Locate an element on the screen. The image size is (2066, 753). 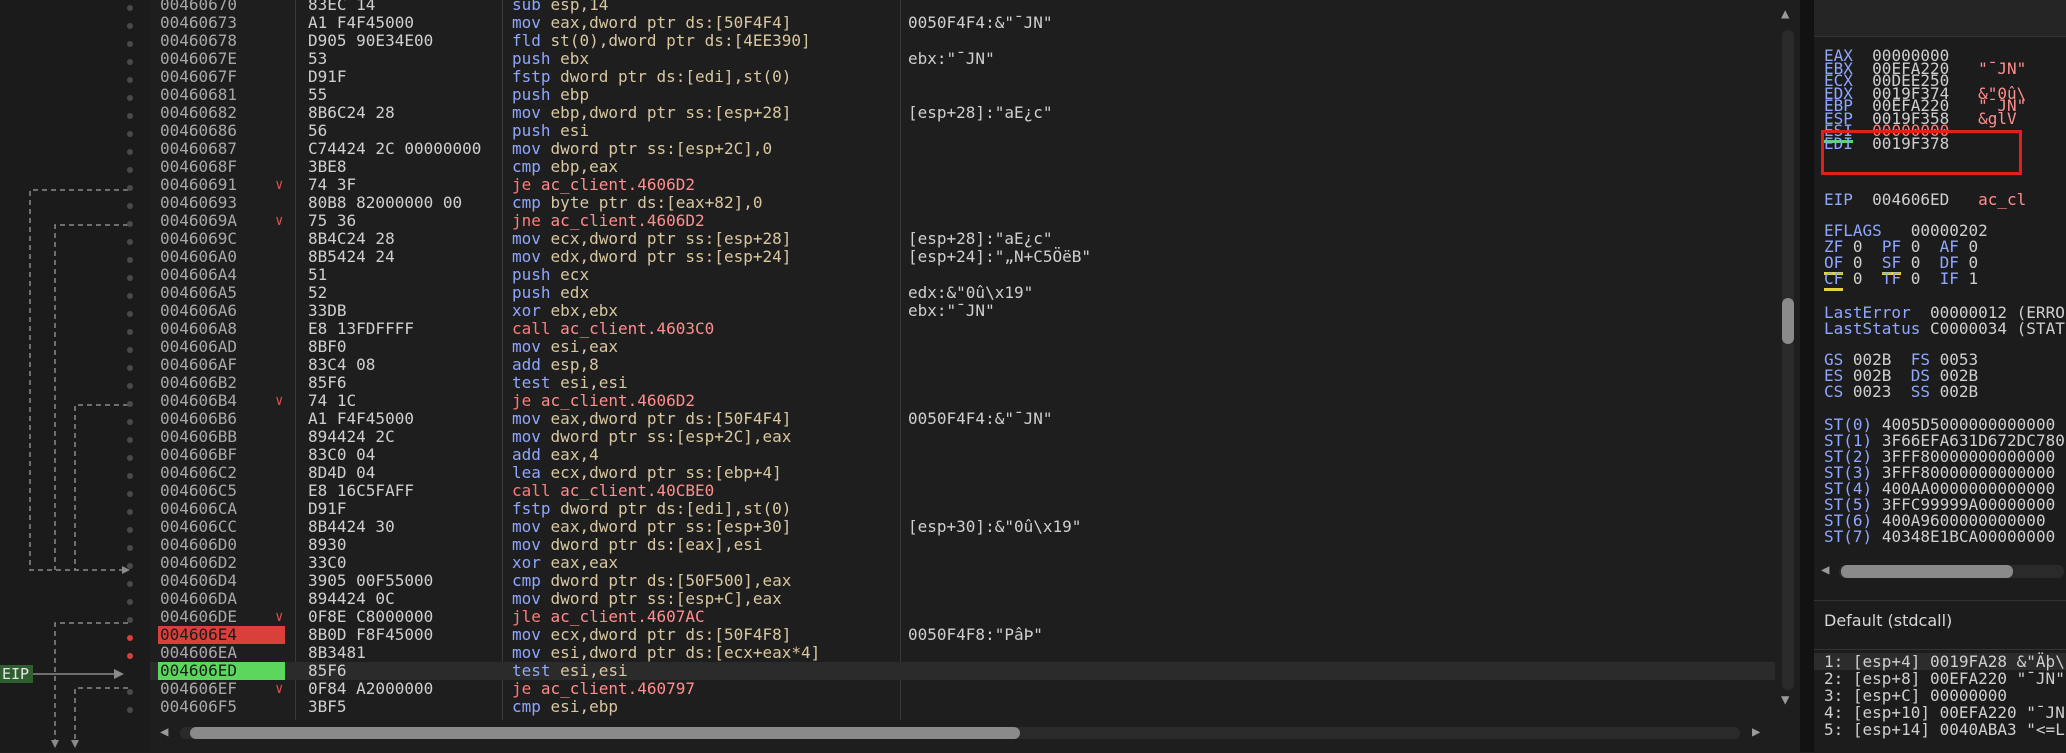
disasm-row: 004606AF 83C4 08 add esp,8 is located at coordinates (962, 365).